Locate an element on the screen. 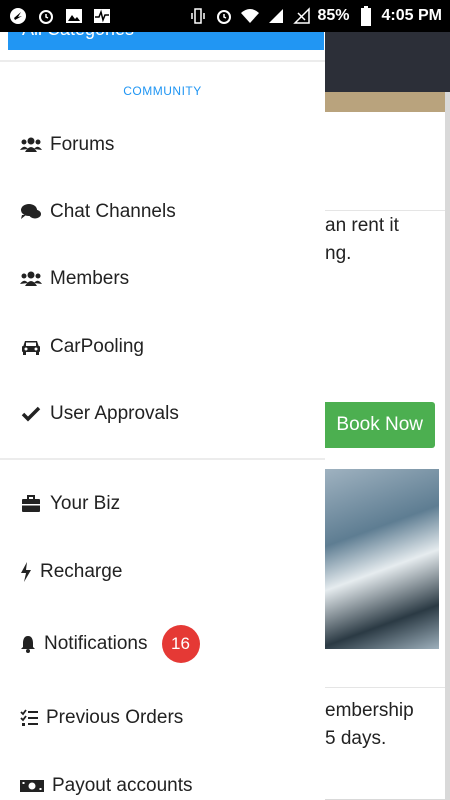  menu-item-label: Recharge is located at coordinates (81, 571).